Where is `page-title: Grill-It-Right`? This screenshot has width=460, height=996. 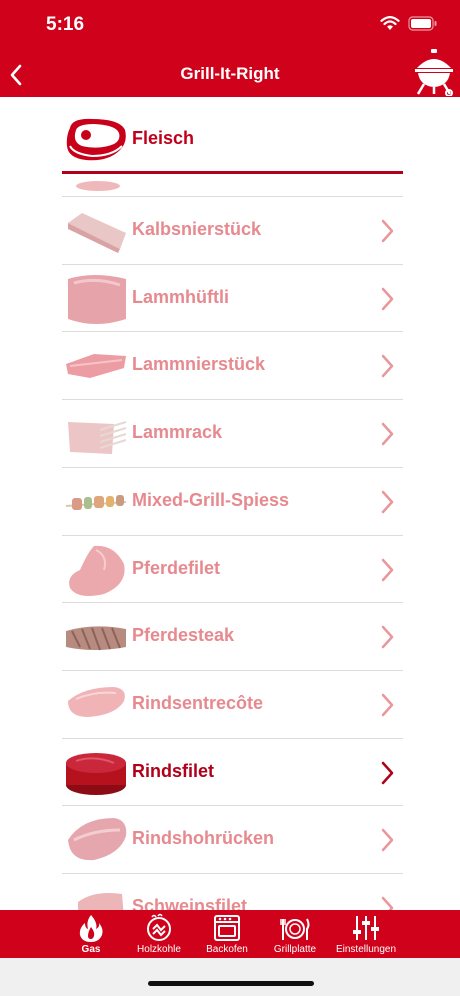 page-title: Grill-It-Right is located at coordinates (230, 73).